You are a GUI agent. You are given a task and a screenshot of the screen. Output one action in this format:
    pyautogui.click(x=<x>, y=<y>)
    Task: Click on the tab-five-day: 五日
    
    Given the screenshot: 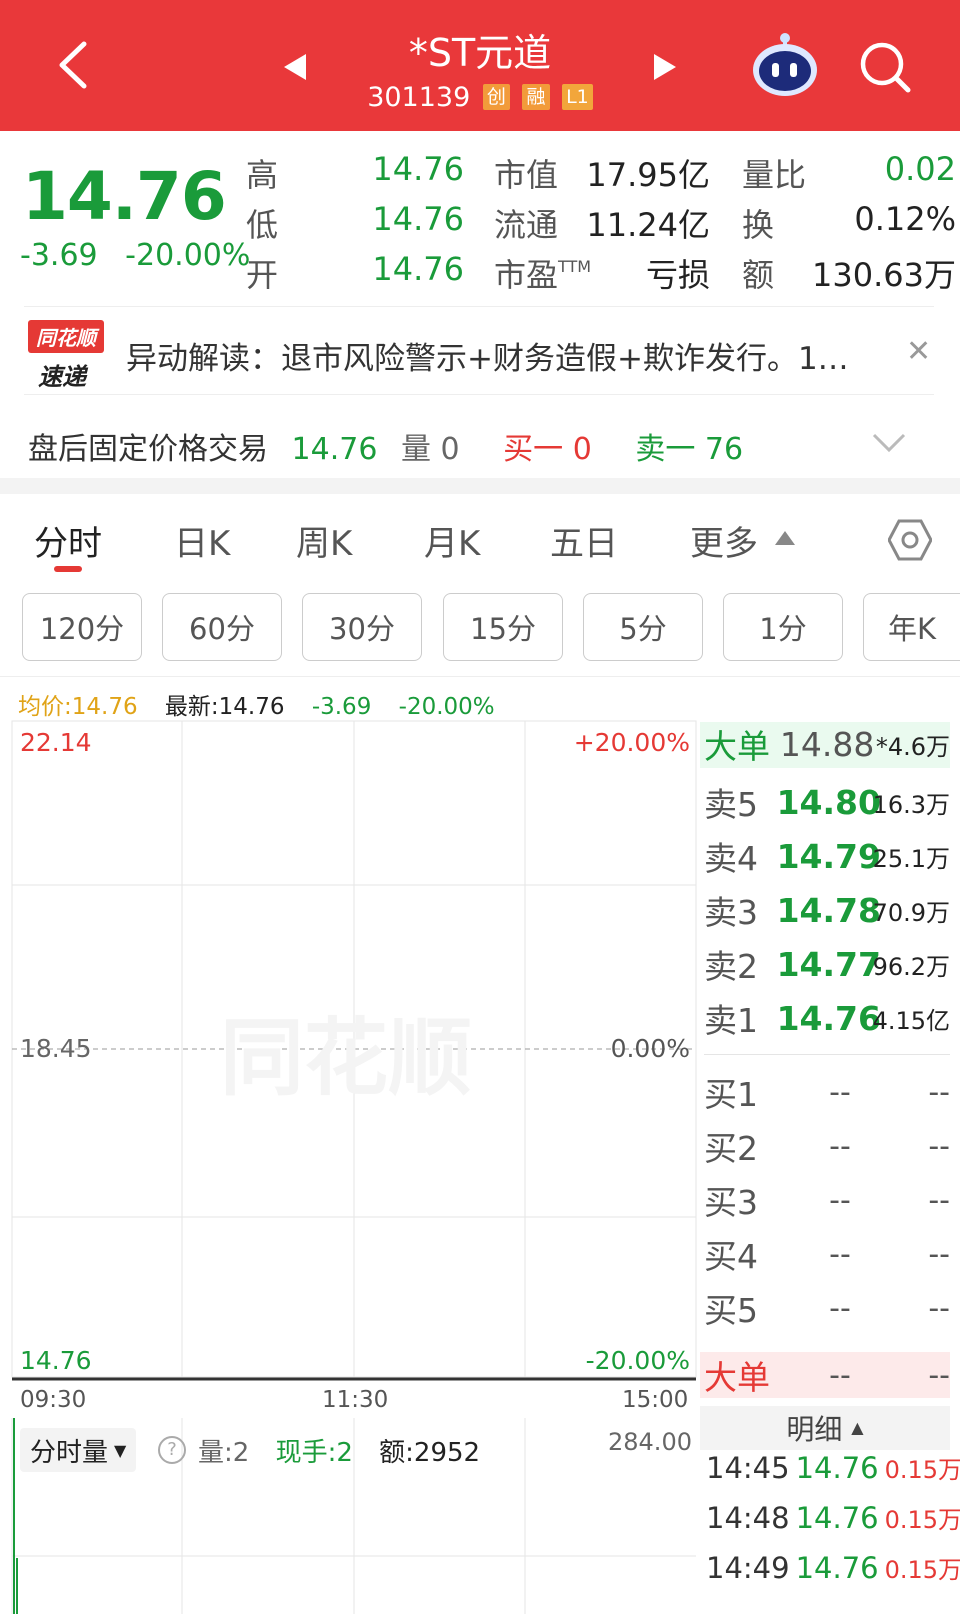 What is the action you would take?
    pyautogui.click(x=584, y=540)
    